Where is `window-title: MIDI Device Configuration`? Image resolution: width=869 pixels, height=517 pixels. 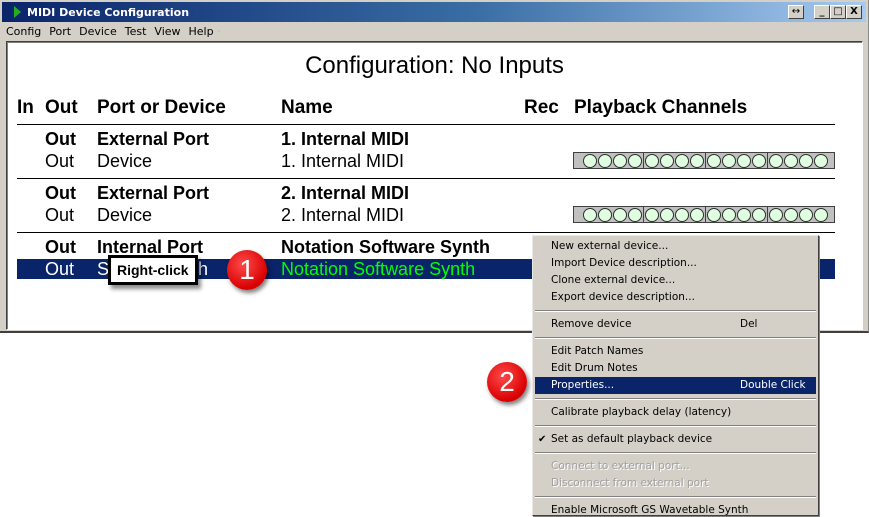
window-title: MIDI Device Configuration is located at coordinates (108, 12).